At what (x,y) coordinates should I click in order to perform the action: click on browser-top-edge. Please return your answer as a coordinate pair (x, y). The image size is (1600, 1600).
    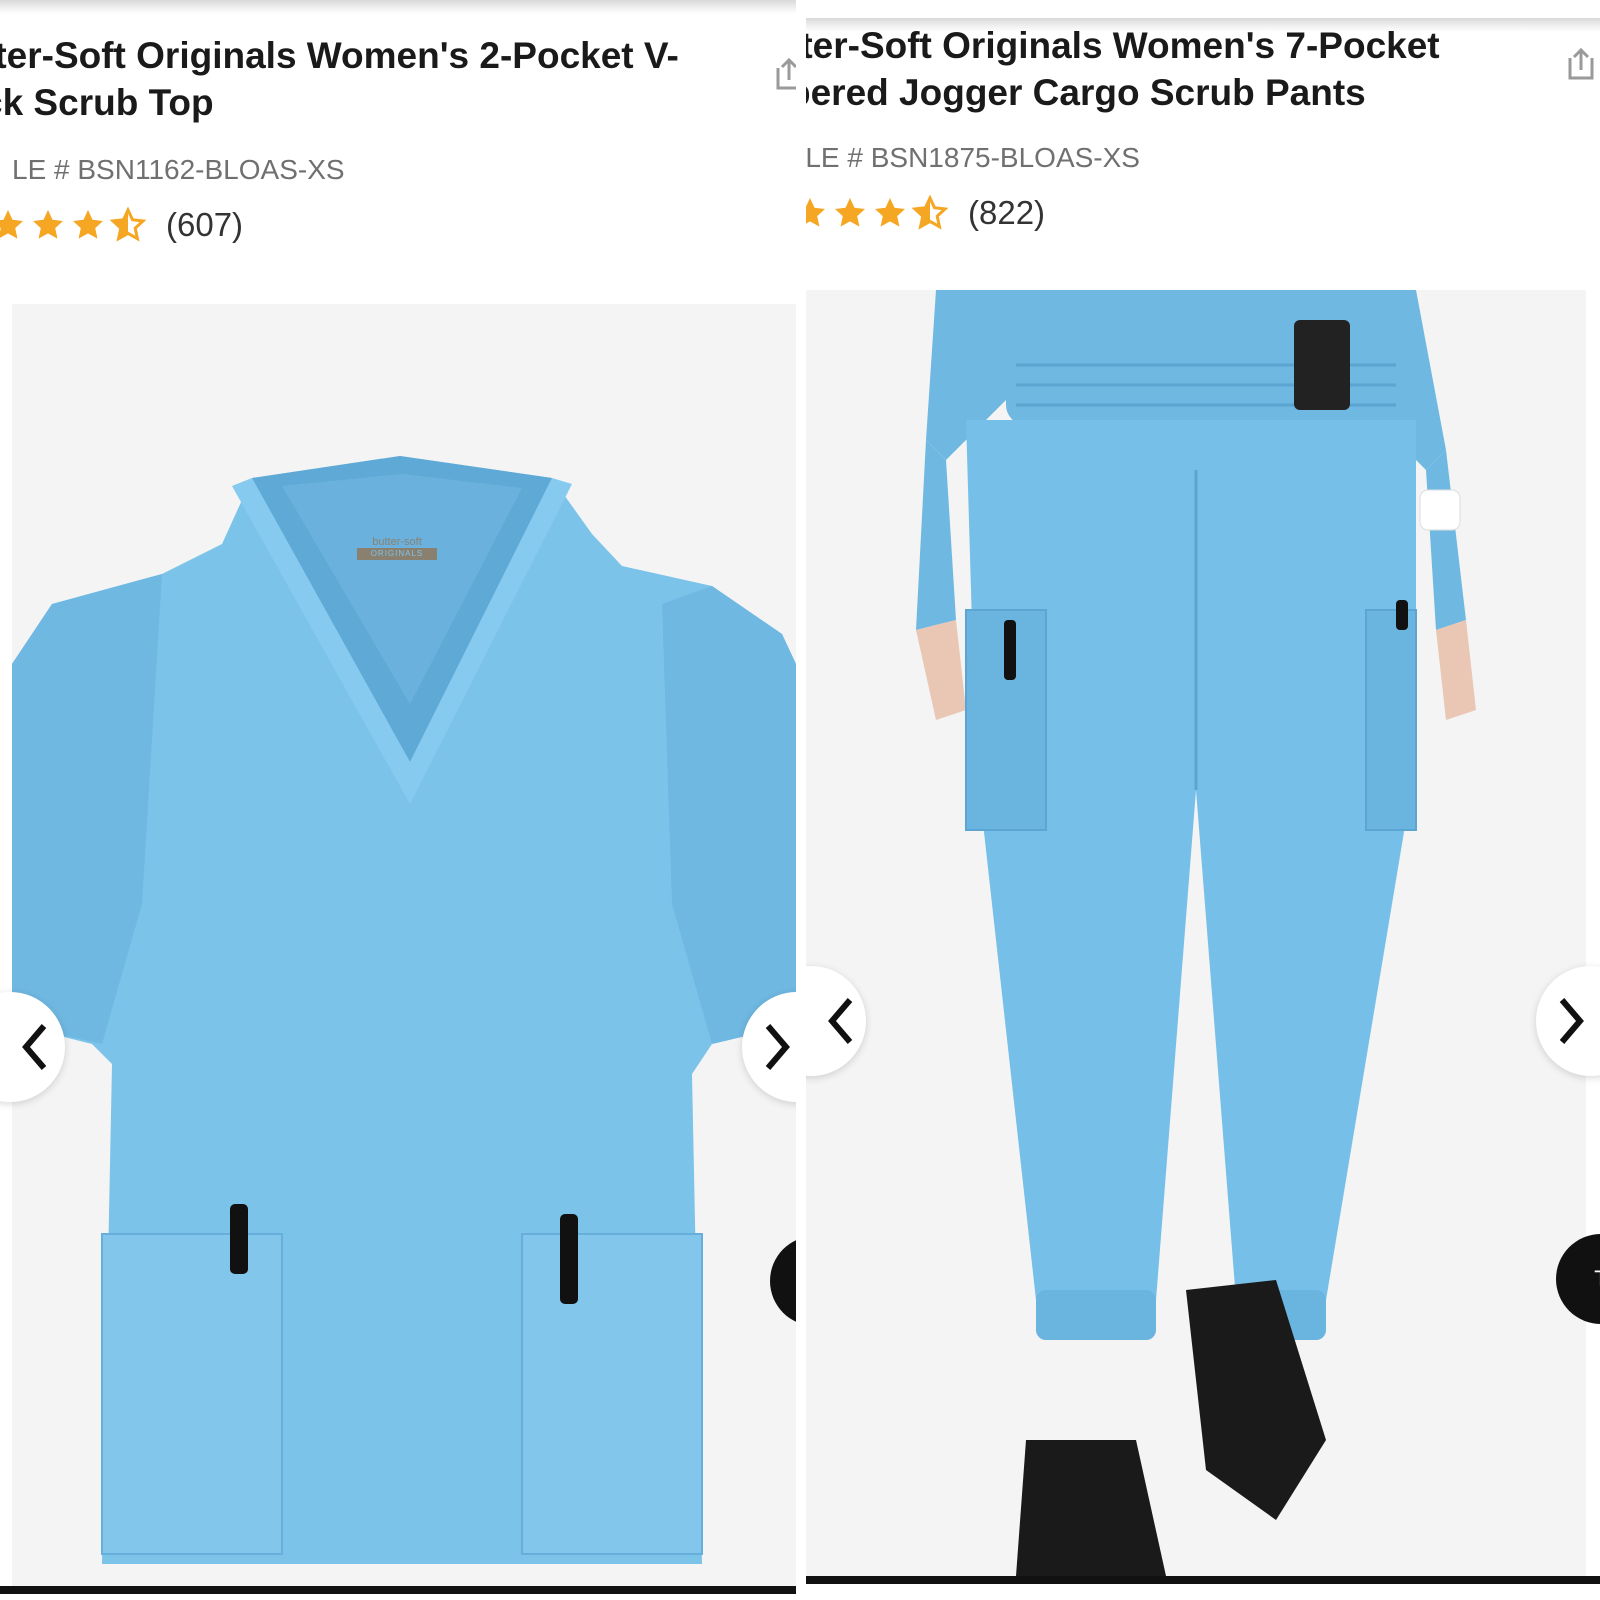
    Looking at the image, I should click on (398, 7).